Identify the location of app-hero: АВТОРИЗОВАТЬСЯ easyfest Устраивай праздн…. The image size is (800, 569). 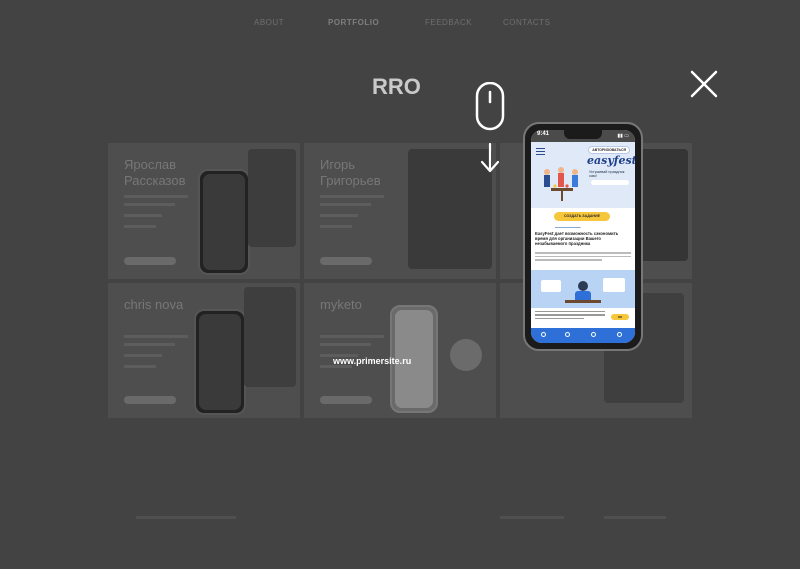
(583, 181).